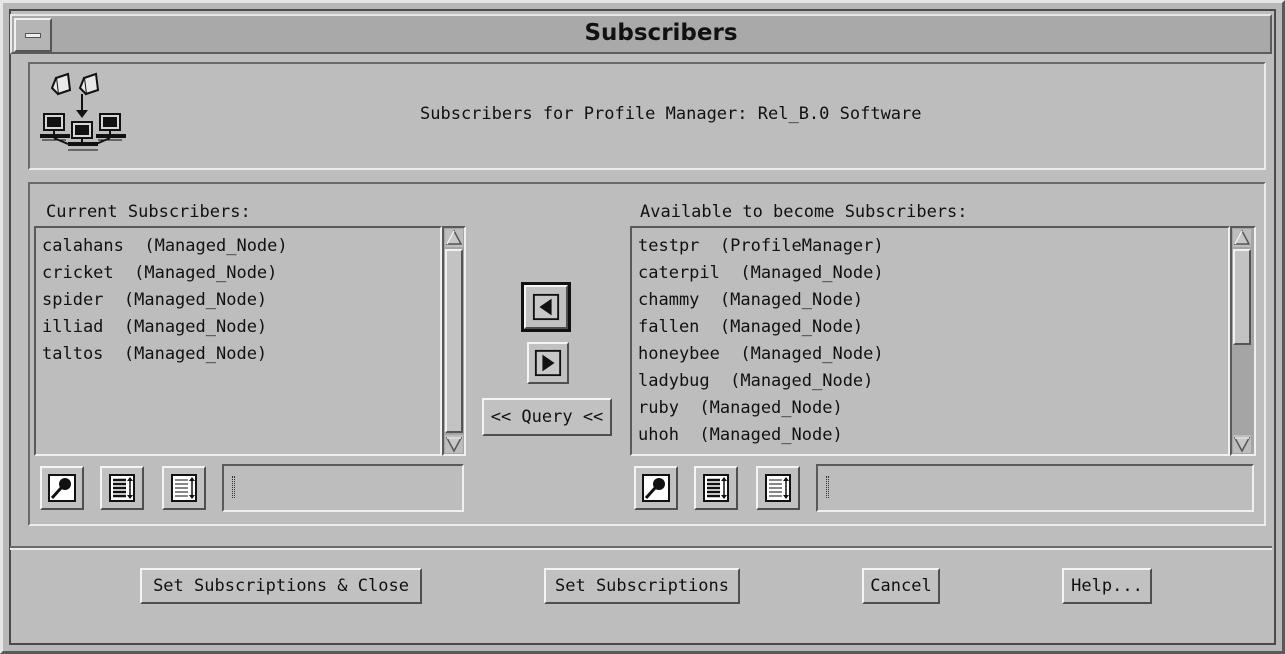 This screenshot has width=1285, height=654. Describe the element at coordinates (740, 408) in the screenshot. I see `list-item: ruby (Managed_Node)` at that location.